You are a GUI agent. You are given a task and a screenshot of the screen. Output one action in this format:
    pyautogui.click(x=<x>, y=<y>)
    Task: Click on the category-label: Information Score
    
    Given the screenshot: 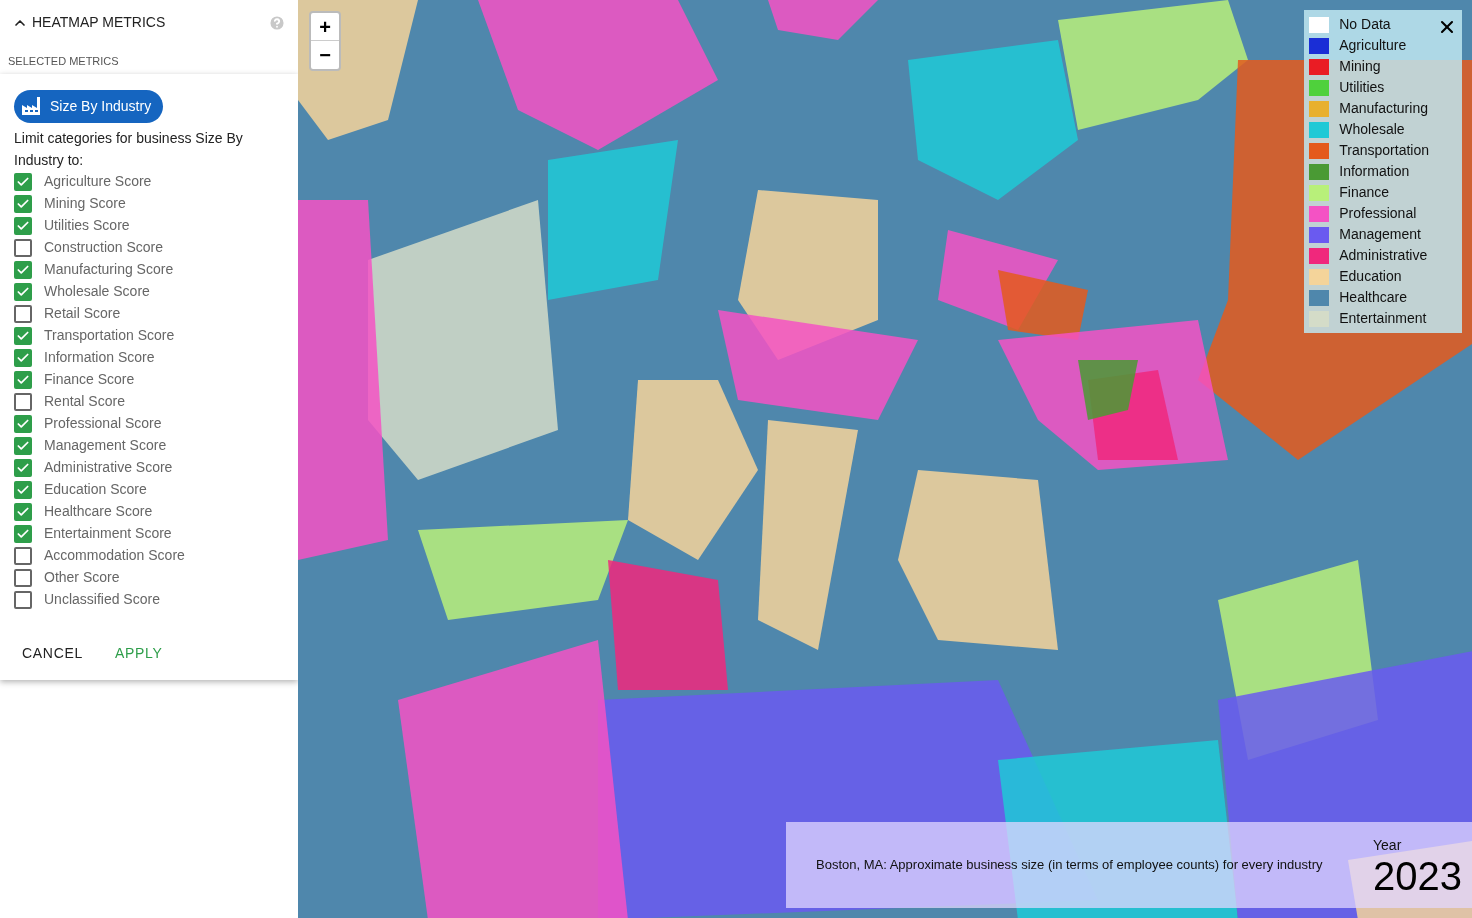 What is the action you would take?
    pyautogui.click(x=99, y=357)
    